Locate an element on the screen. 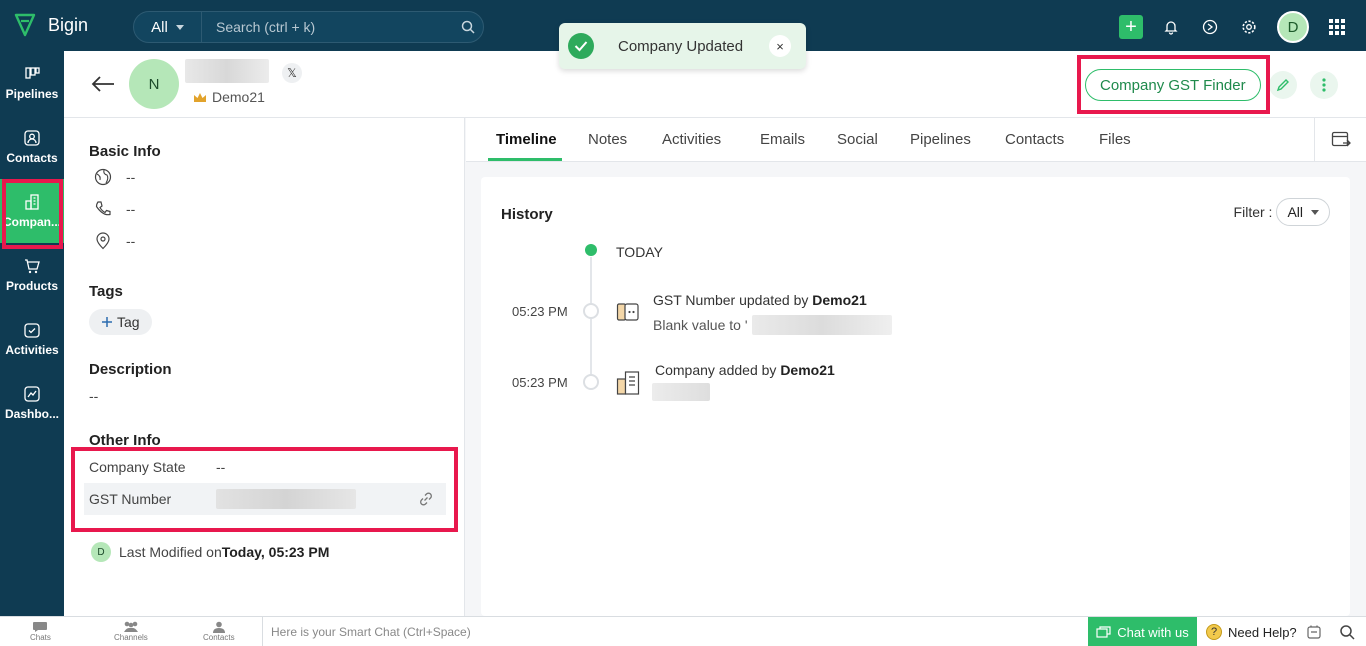 The width and height of the screenshot is (1366, 646). record-owner: Demo21 is located at coordinates (229, 97).